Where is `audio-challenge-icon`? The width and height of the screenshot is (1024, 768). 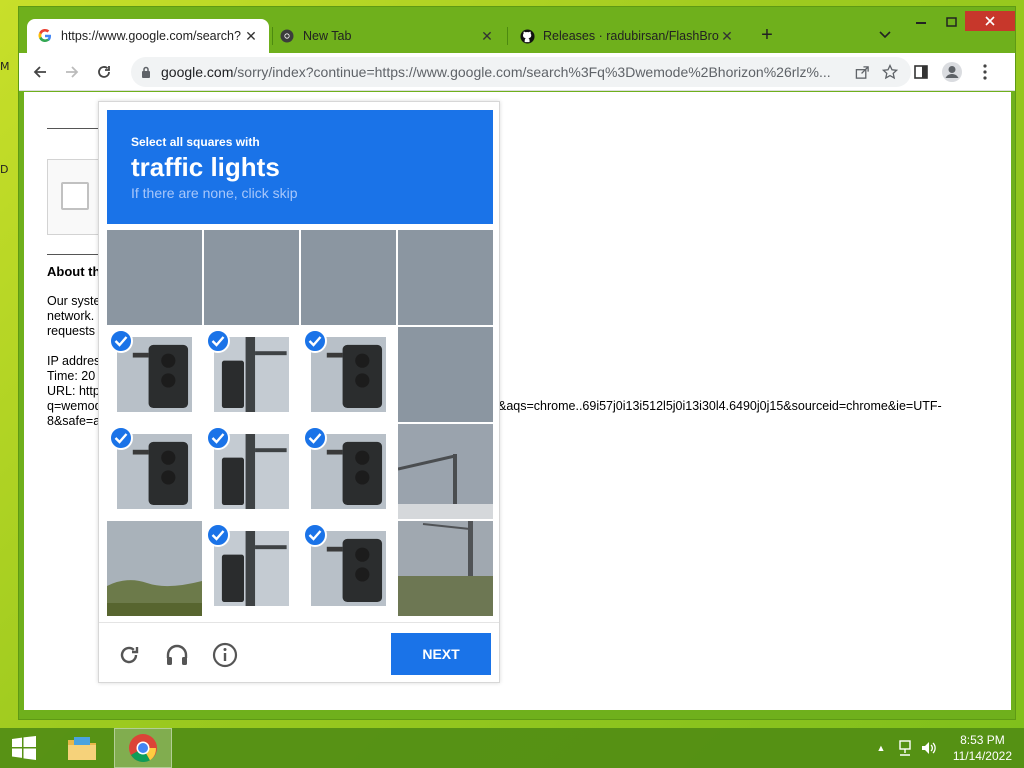
audio-challenge-icon is located at coordinates (177, 655).